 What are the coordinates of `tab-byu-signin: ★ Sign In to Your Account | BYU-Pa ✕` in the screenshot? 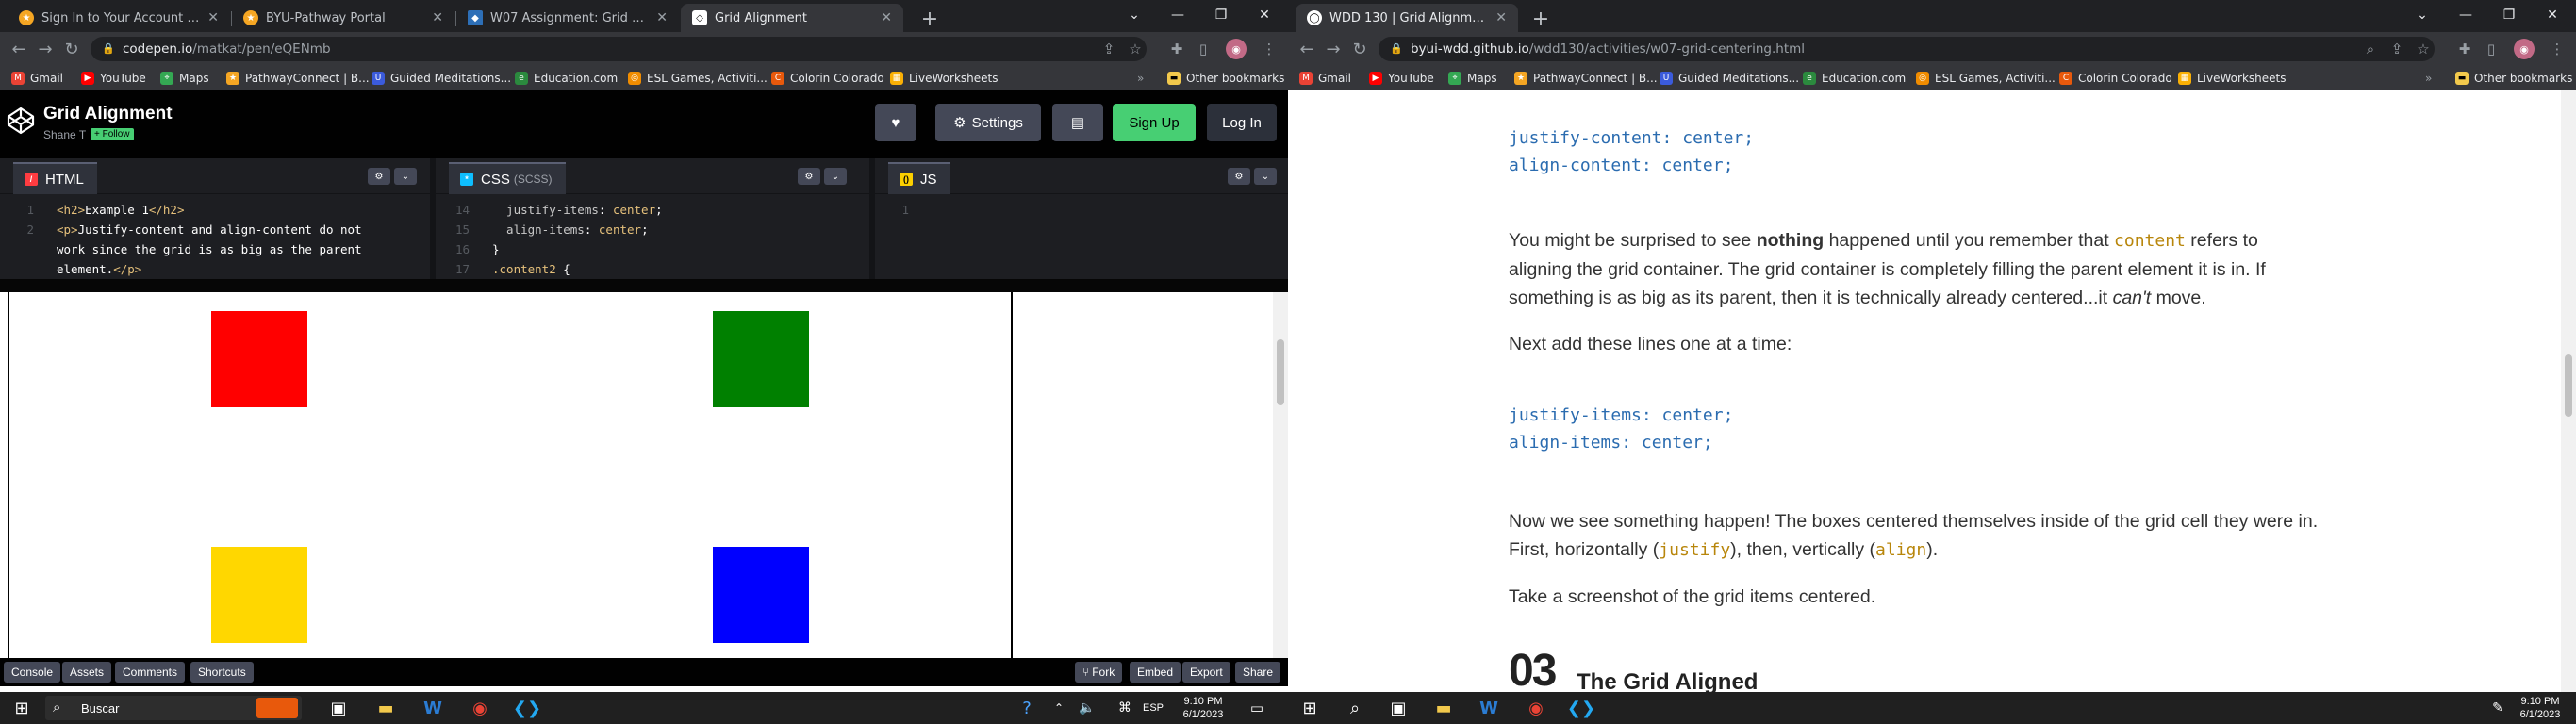 It's located at (119, 18).